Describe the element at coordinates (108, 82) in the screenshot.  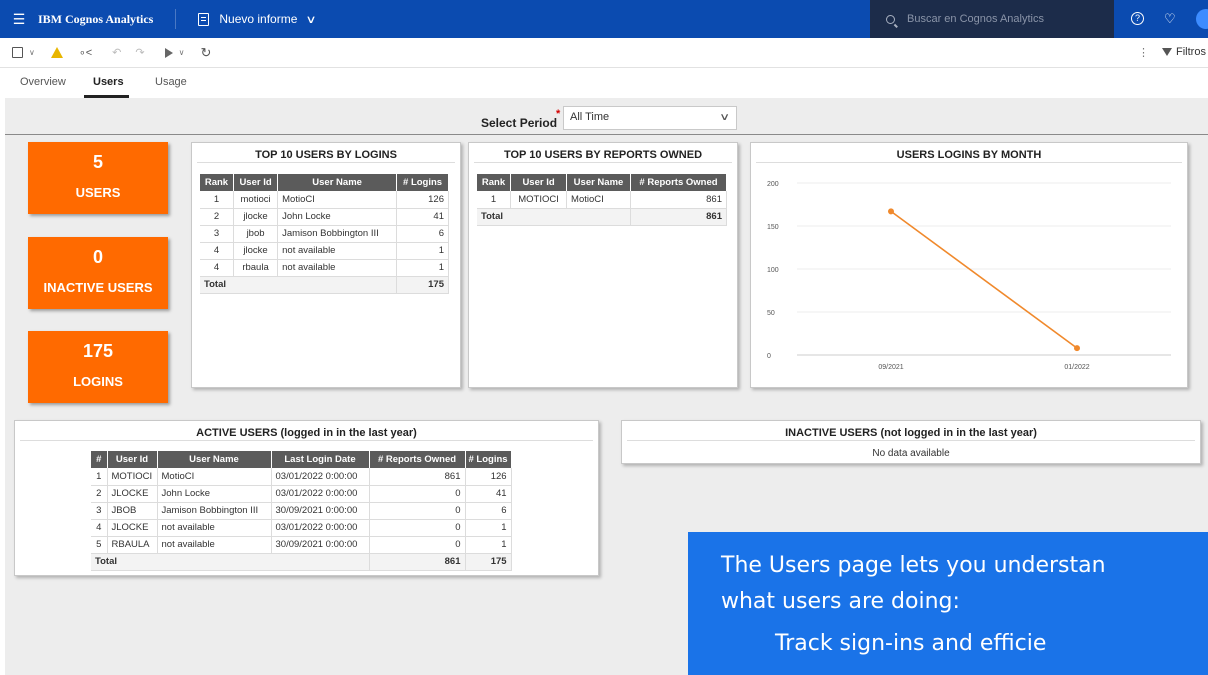
I see `tab-users: Users` at that location.